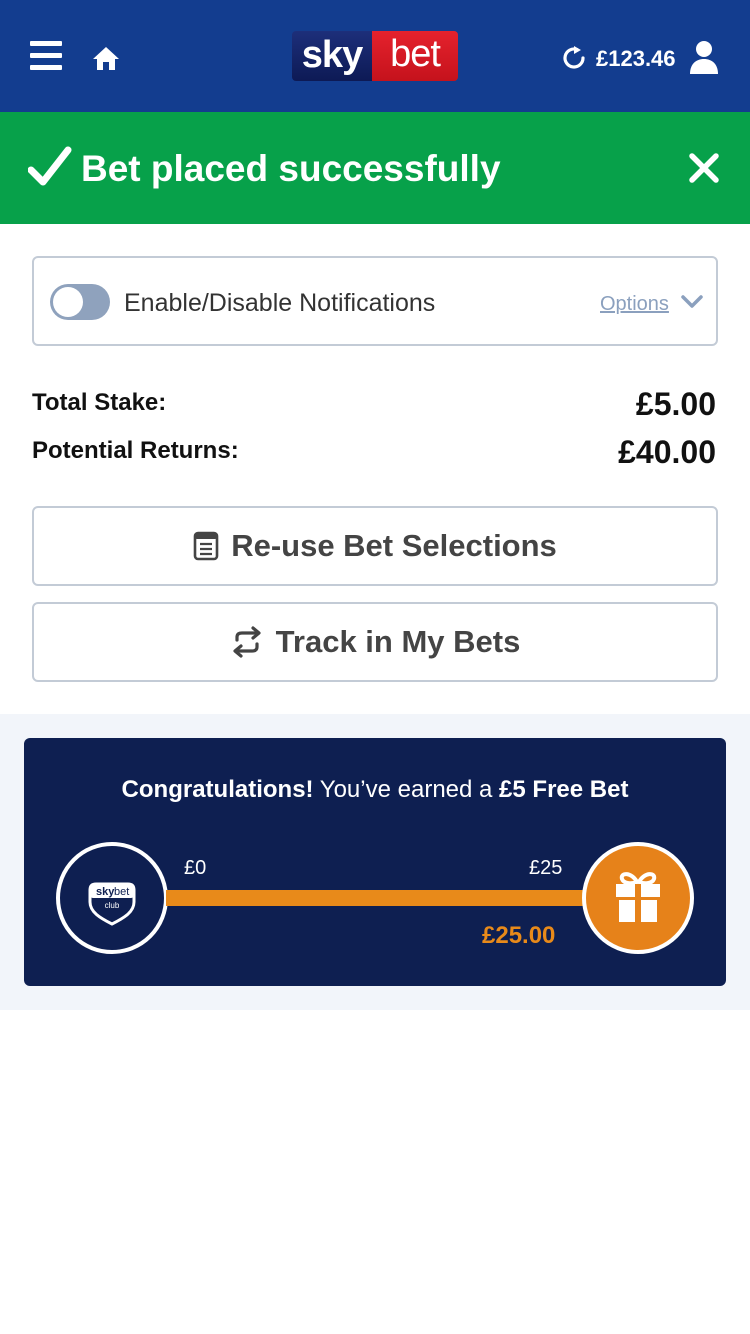 The height and width of the screenshot is (1334, 750). I want to click on reuse-selections-button: Re-use Bet Selections, so click(375, 546).